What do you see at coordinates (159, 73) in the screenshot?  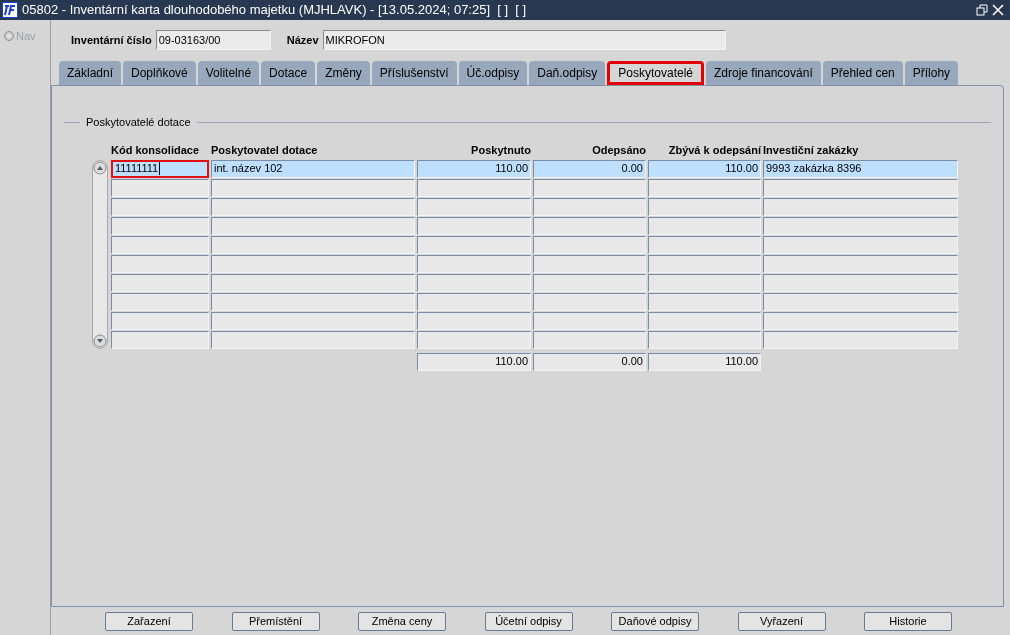 I see `tab: Doplňkové` at bounding box center [159, 73].